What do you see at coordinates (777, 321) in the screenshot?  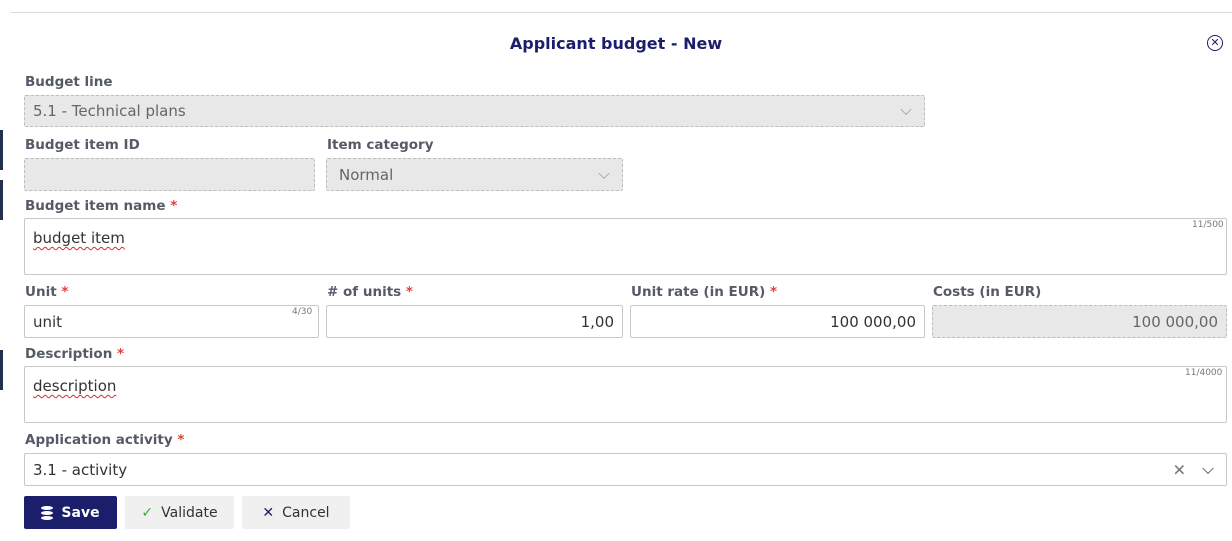 I see `unit-rate-input: 100 000,00` at bounding box center [777, 321].